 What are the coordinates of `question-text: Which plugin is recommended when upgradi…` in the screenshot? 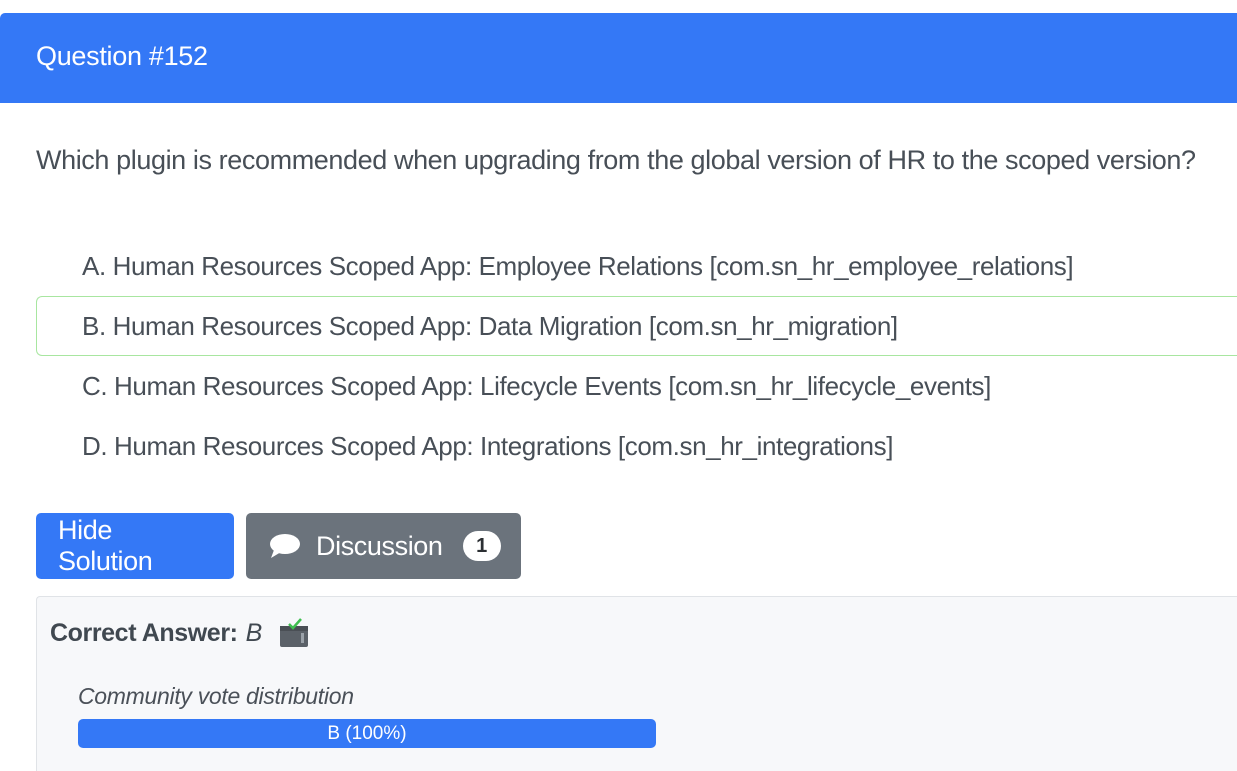 It's located at (616, 160).